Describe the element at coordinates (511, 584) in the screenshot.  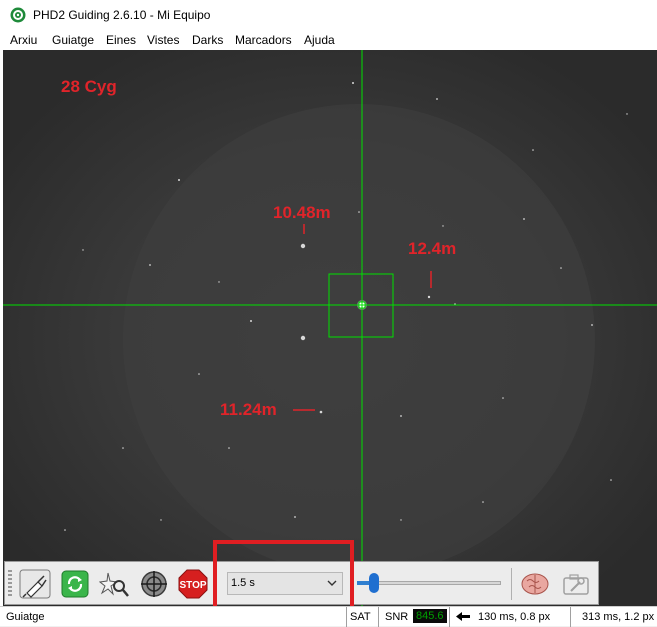
I see `toolbar-separator` at that location.